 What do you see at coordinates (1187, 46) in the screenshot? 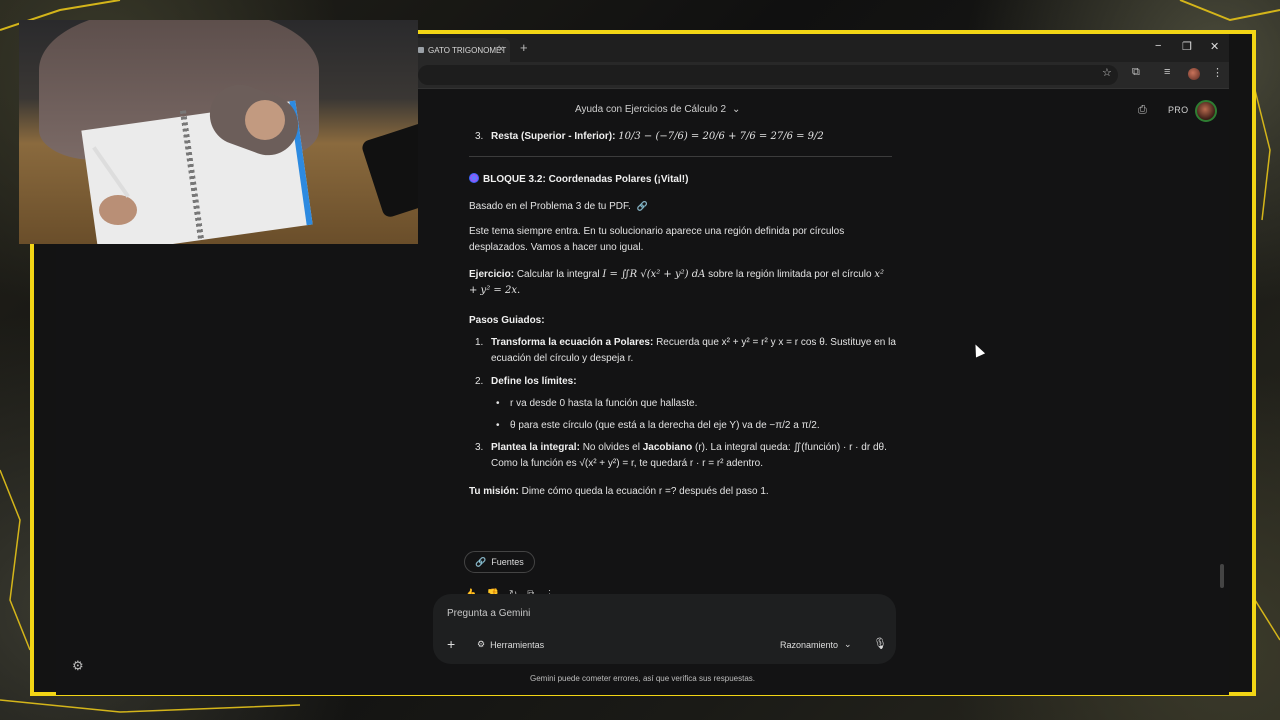
I see `restore-button: ❐` at bounding box center [1187, 46].